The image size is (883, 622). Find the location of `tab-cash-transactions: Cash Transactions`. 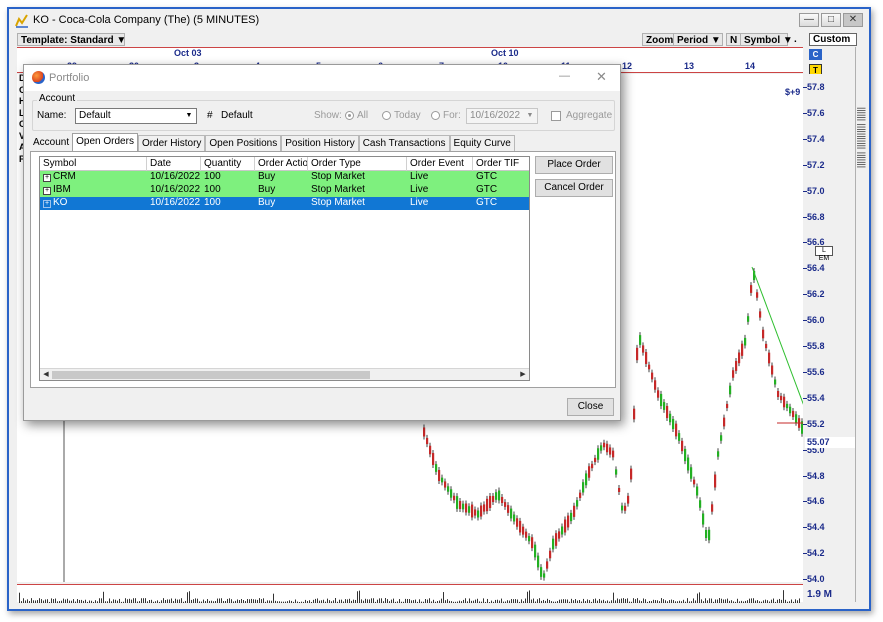

tab-cash-transactions: Cash Transactions is located at coordinates (404, 143).